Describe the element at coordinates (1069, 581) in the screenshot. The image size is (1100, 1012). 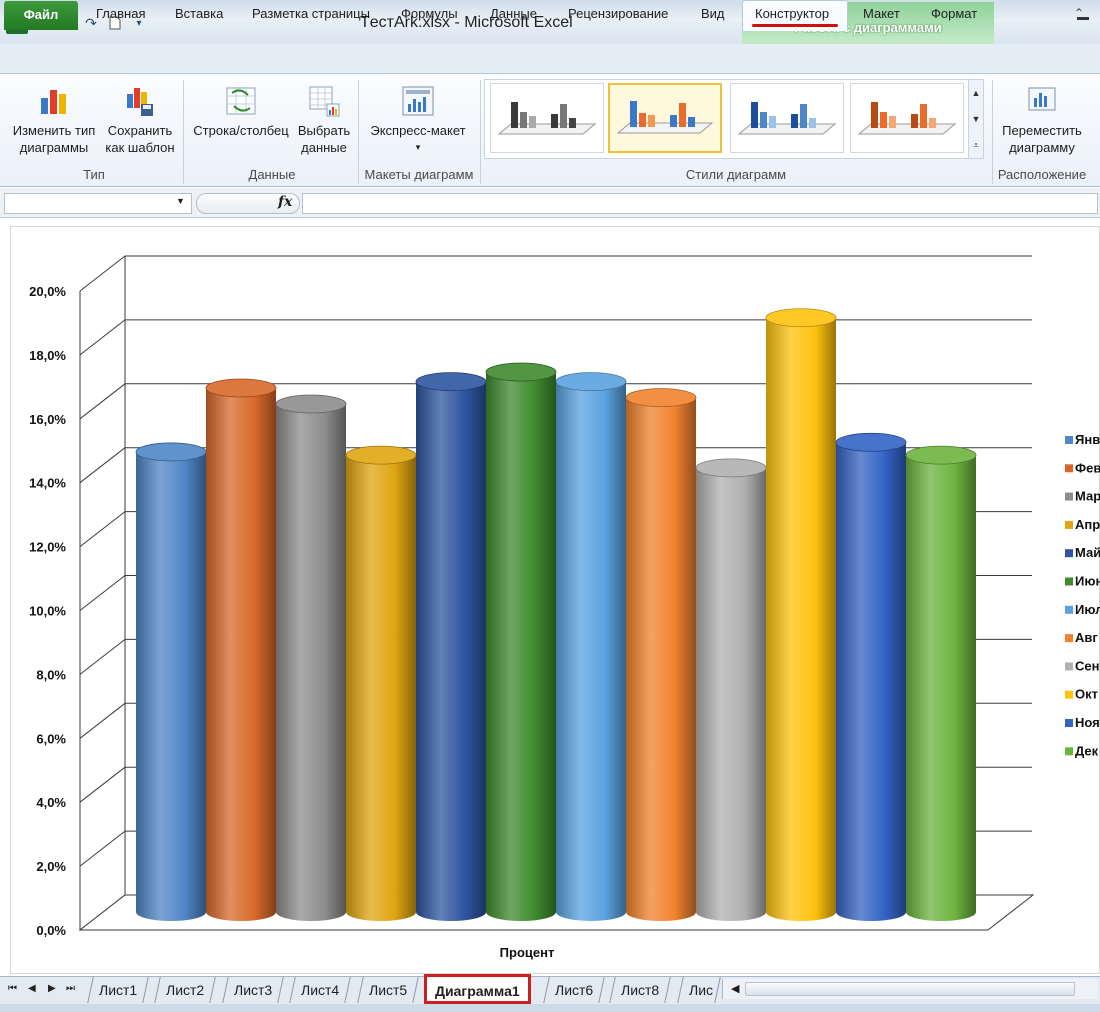
I see `legend-swatch-Июн` at that location.